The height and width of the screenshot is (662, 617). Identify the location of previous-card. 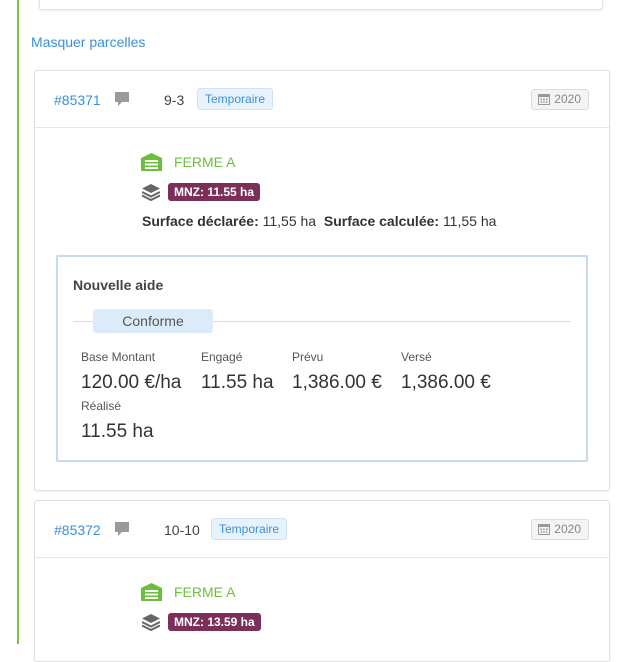
(321, 5).